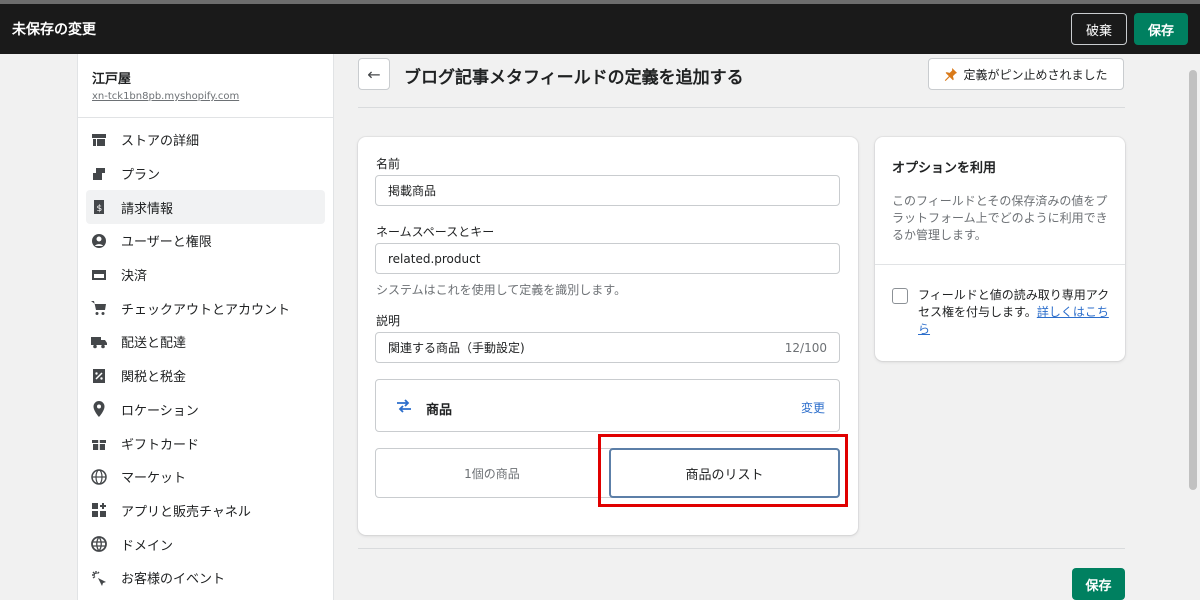 This screenshot has width=1200, height=600. What do you see at coordinates (160, 411) in the screenshot?
I see `sidebar-item-label: ロケーション` at bounding box center [160, 411].